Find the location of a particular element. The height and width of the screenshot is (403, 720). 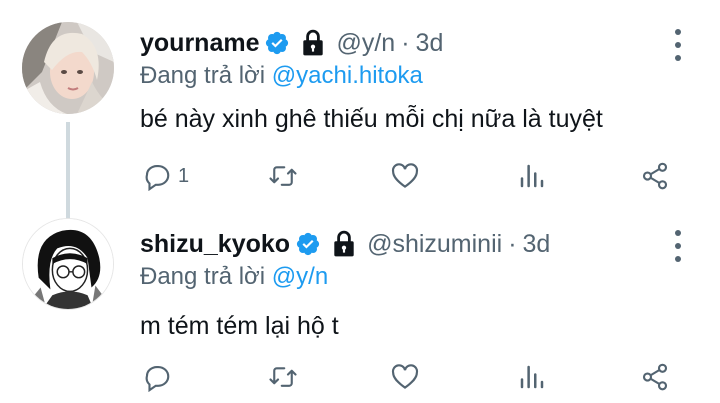

reply-button: 1 is located at coordinates (165, 176).